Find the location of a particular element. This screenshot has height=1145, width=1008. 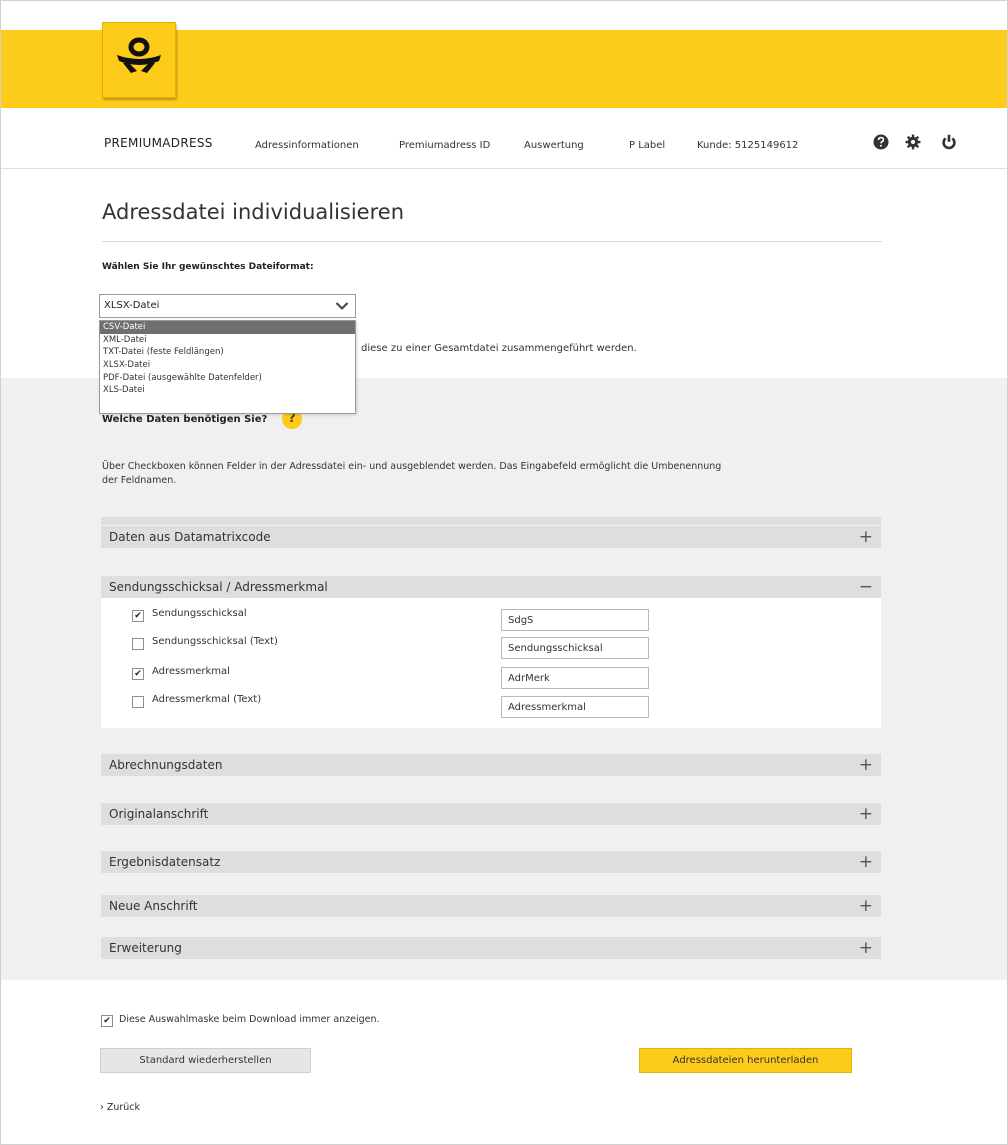

data-question: Welche Daten benötigen Sie? is located at coordinates (185, 419).